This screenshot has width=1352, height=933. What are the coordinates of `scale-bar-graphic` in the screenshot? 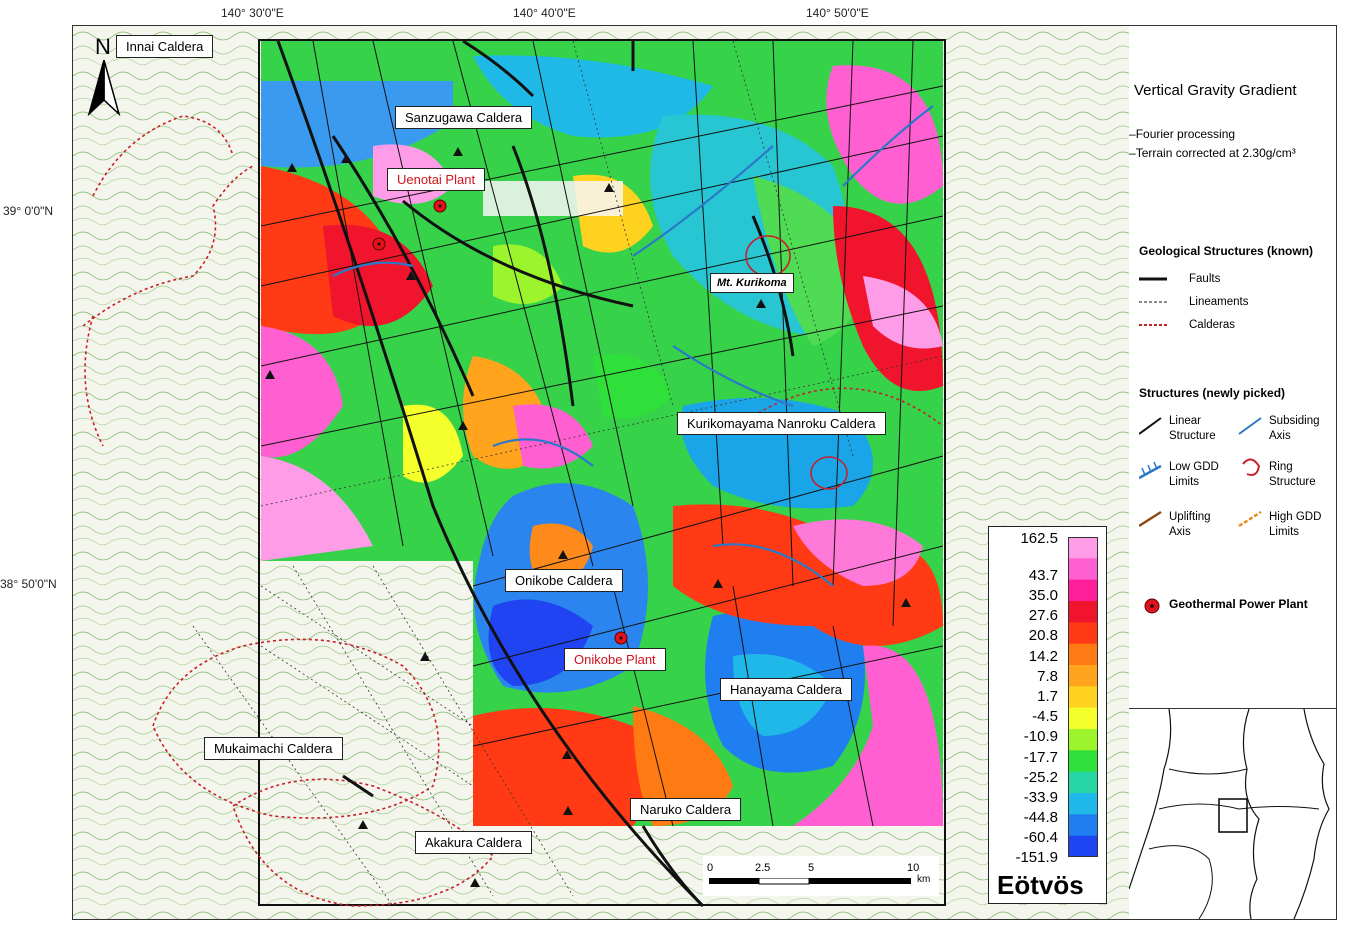 It's located at (810, 881).